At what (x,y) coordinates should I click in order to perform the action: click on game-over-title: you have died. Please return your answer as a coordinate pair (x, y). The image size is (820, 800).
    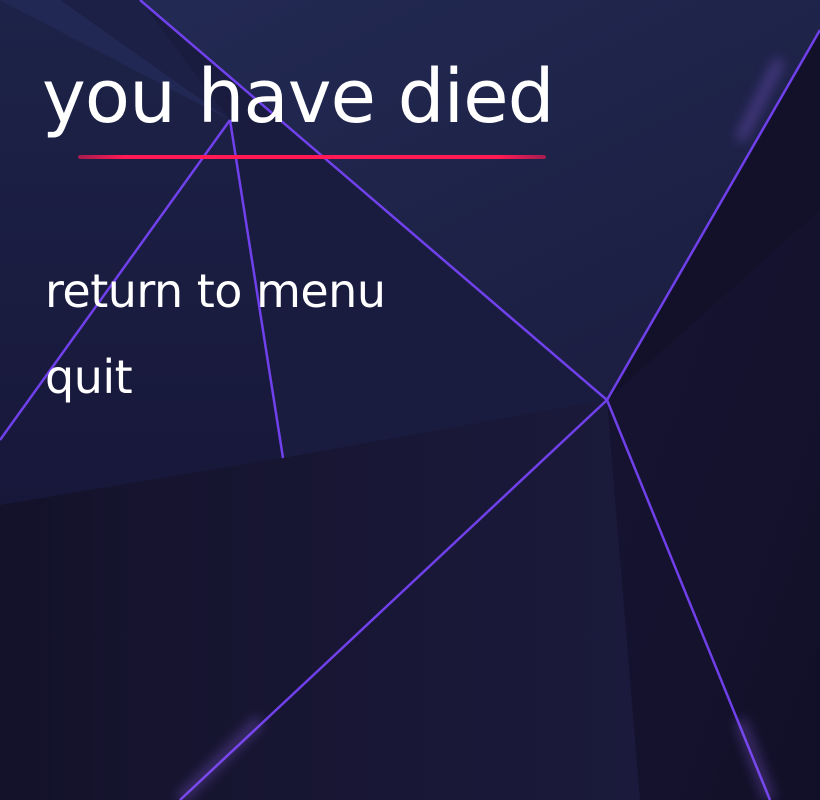
    Looking at the image, I should click on (298, 97).